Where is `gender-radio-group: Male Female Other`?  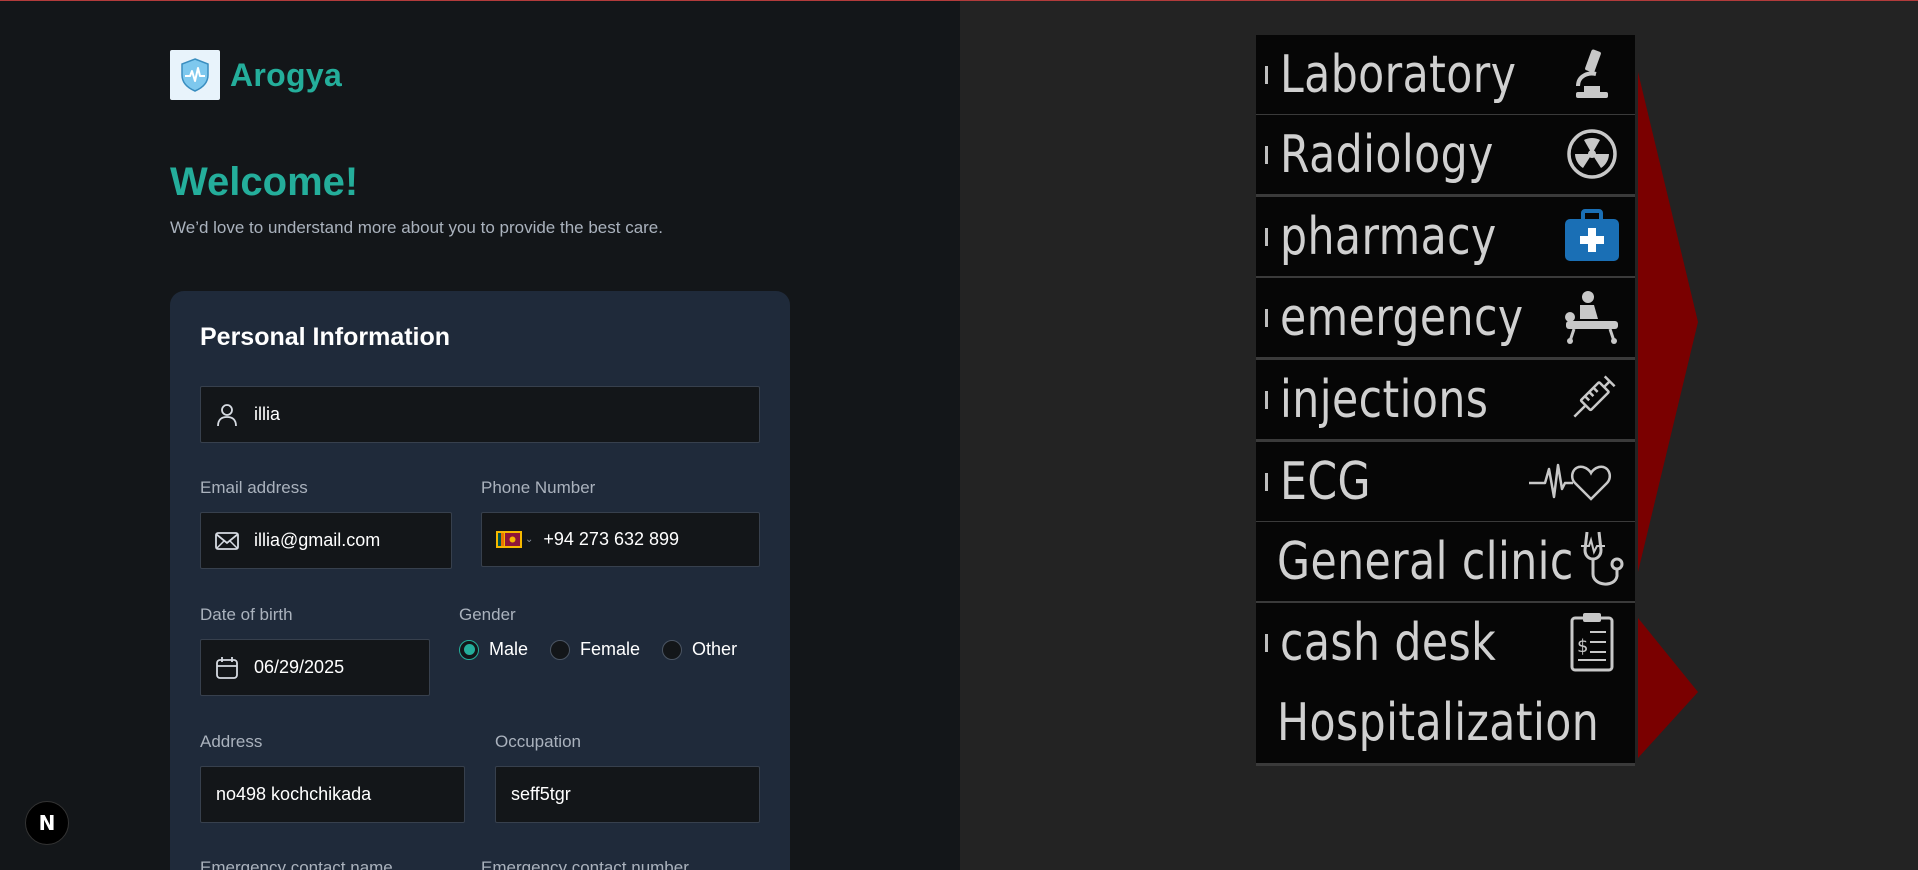
gender-radio-group: Male Female Other is located at coordinates (598, 649).